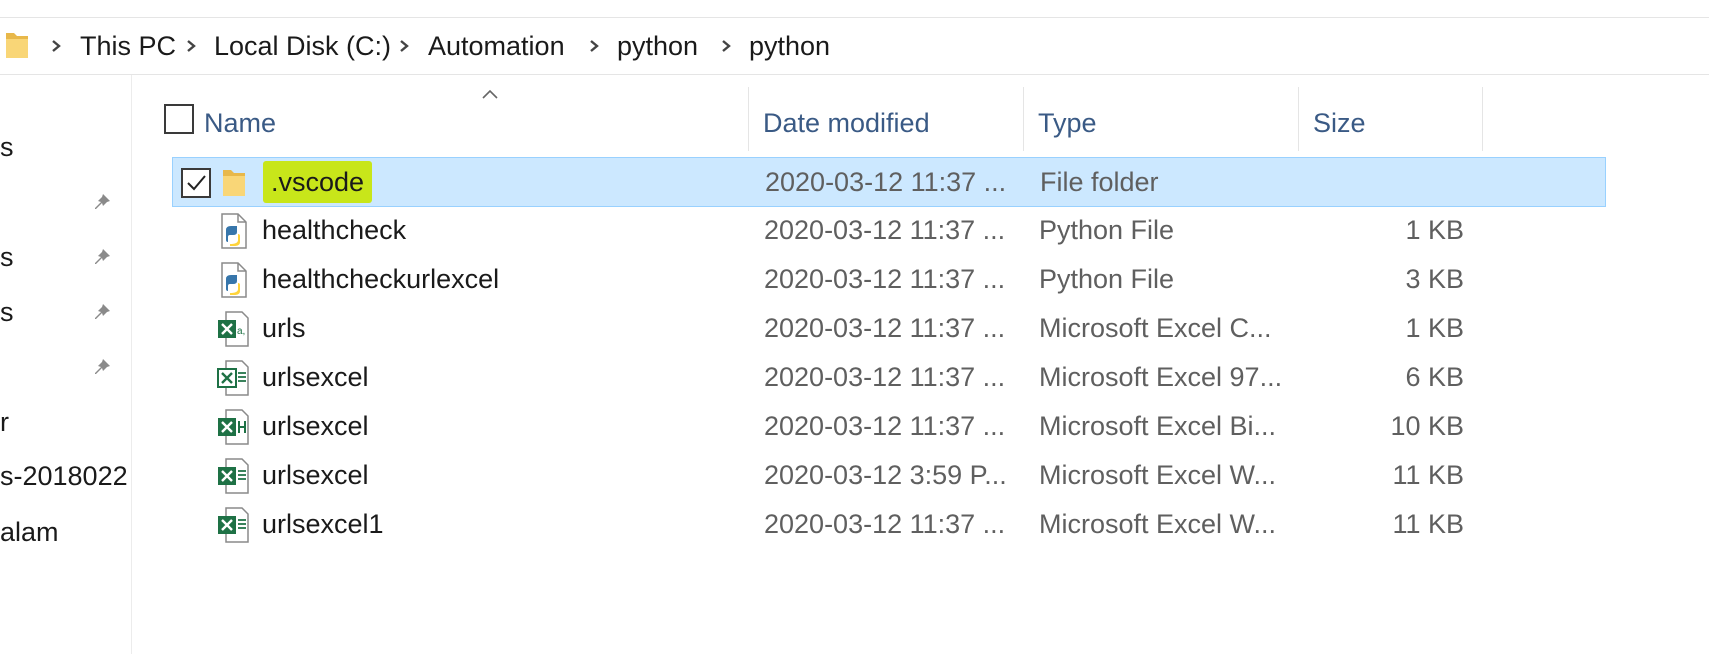 The height and width of the screenshot is (654, 1709). Describe the element at coordinates (128, 46) in the screenshot. I see `breadcrumb-this-pc: This PC` at that location.